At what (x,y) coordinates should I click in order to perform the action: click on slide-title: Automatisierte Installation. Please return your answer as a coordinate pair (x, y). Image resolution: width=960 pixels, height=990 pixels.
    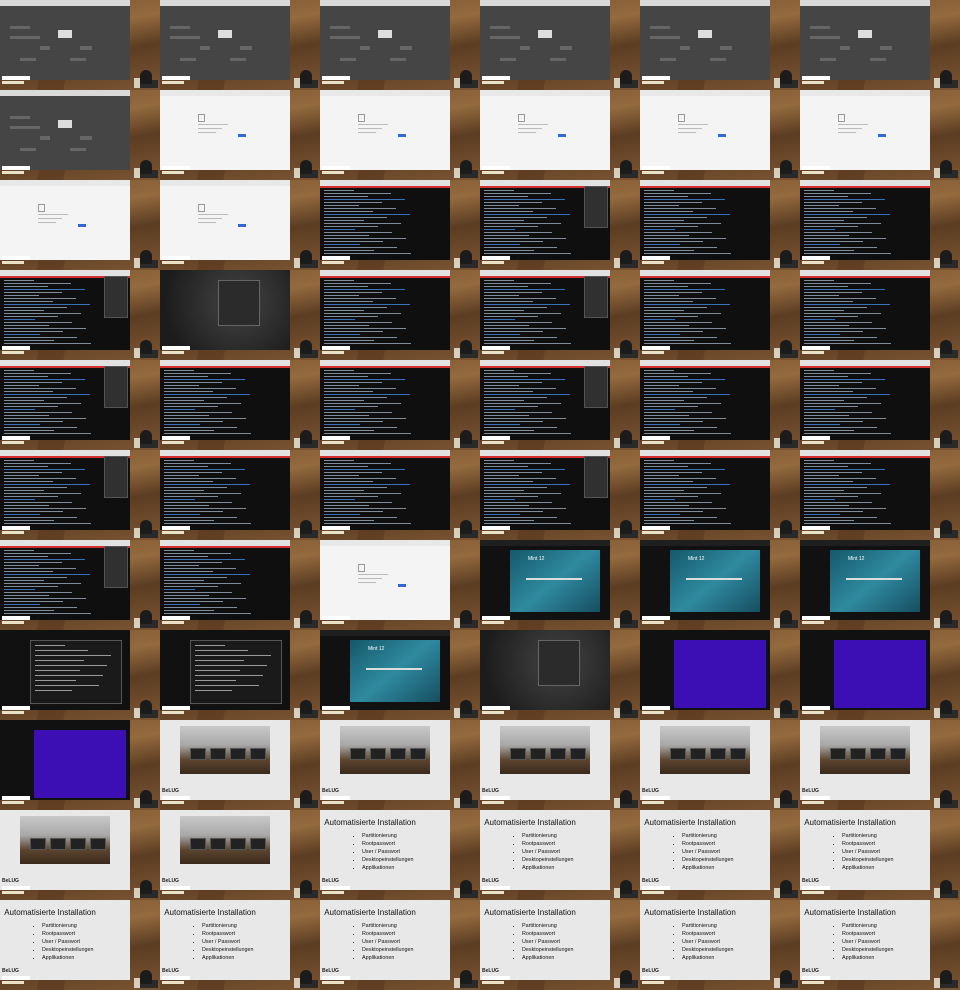
    Looking at the image, I should click on (50, 912).